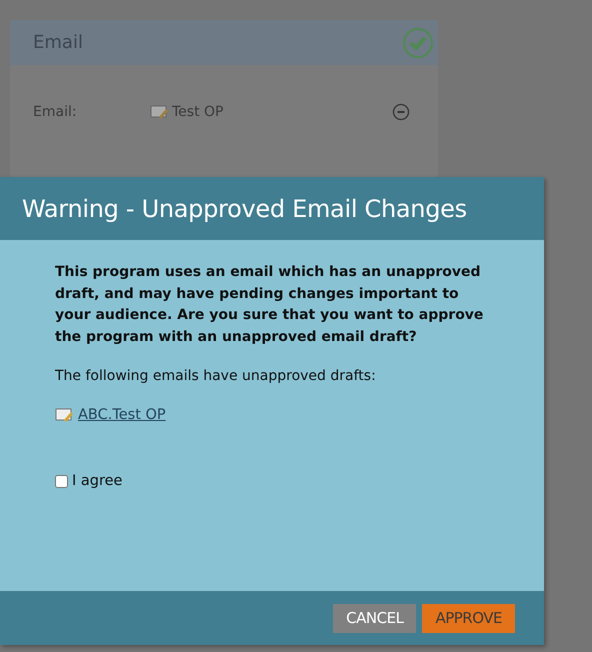 Image resolution: width=592 pixels, height=652 pixels. I want to click on field-value: Test OP, so click(198, 112).